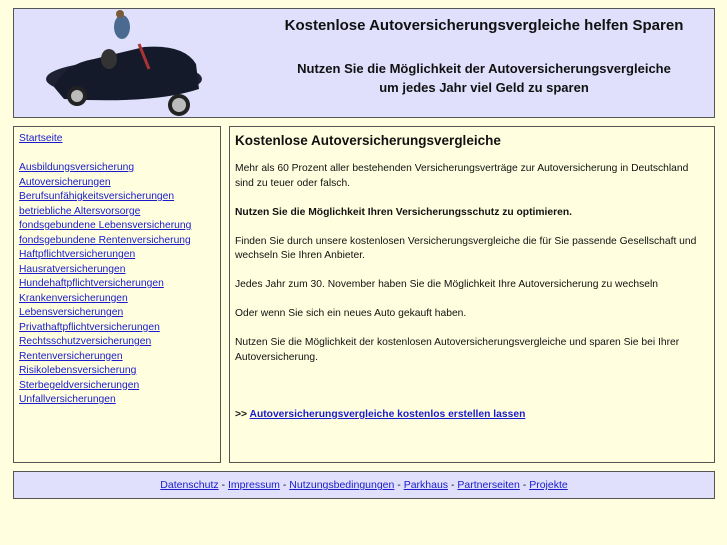 This screenshot has height=545, width=727. What do you see at coordinates (124, 63) in the screenshot?
I see `convertible-car-image` at bounding box center [124, 63].